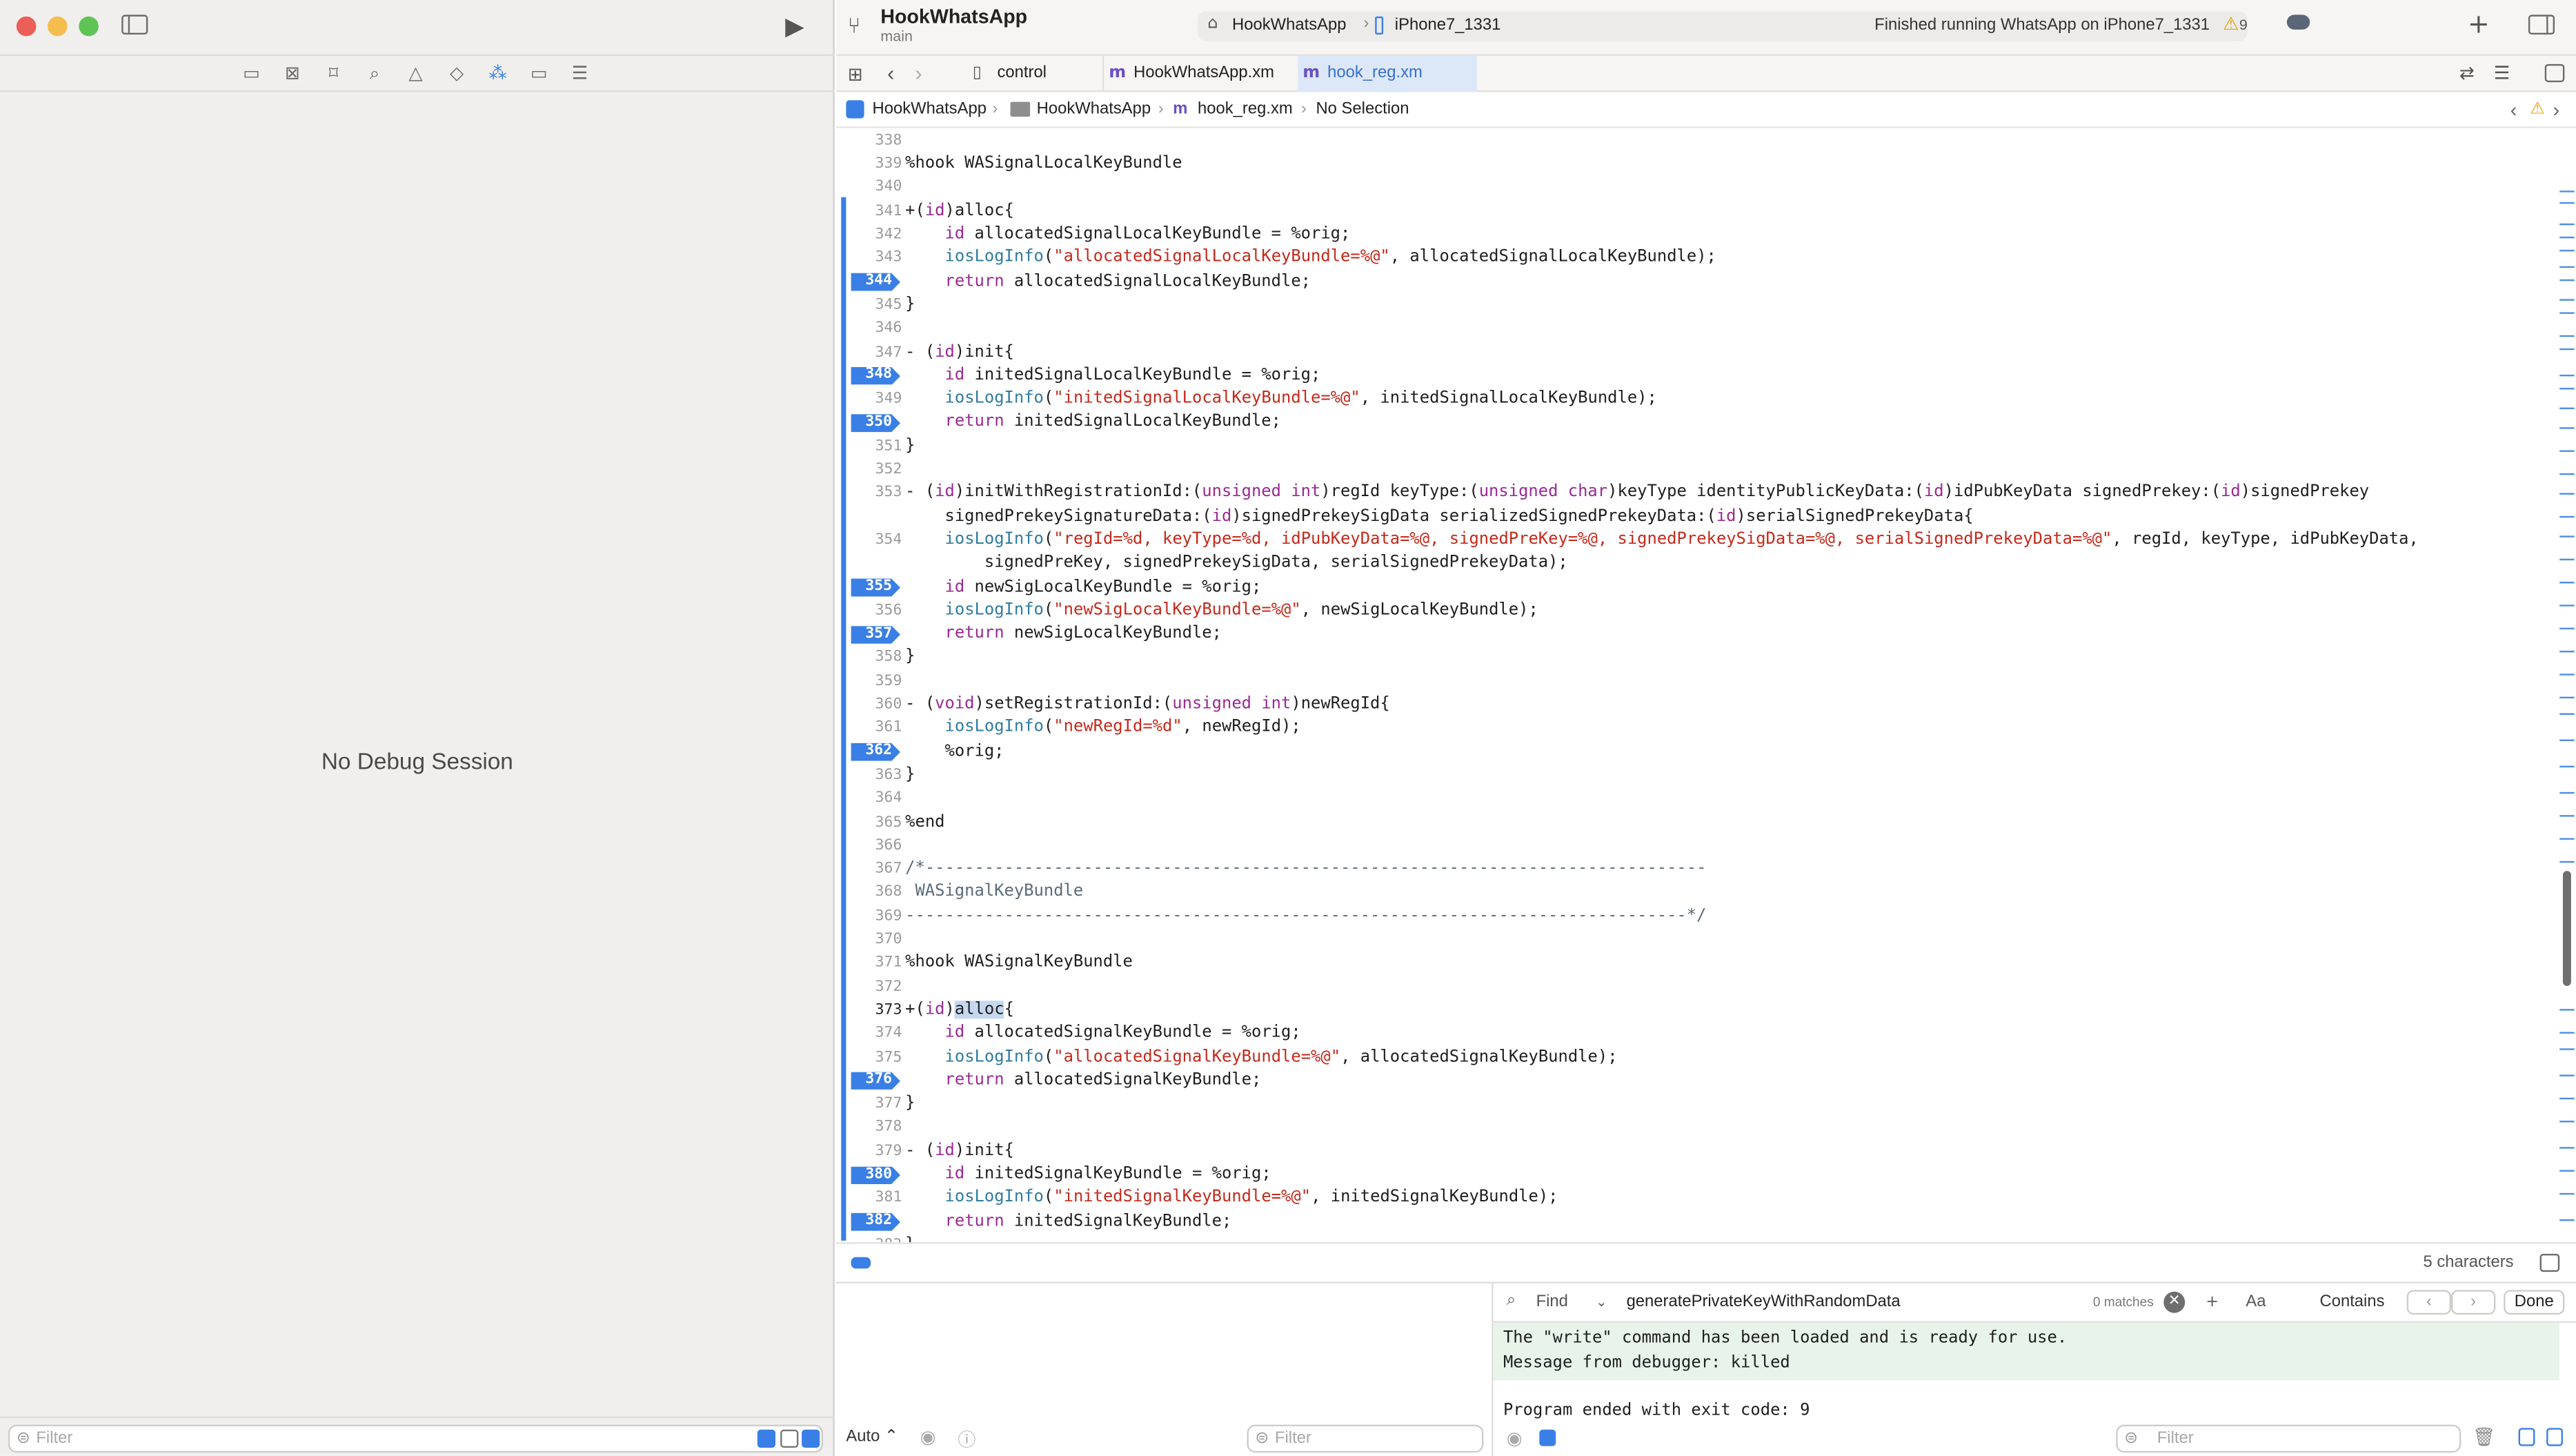  I want to click on run-button: ▶, so click(794, 27).